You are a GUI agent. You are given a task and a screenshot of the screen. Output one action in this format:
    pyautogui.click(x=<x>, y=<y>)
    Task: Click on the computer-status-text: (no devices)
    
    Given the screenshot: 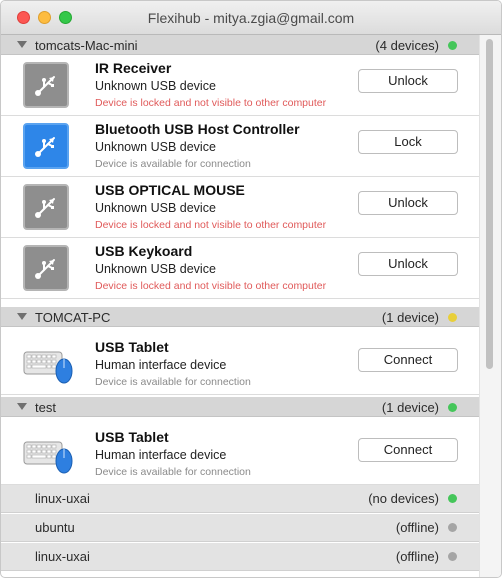 What is the action you would take?
    pyautogui.click(x=403, y=498)
    